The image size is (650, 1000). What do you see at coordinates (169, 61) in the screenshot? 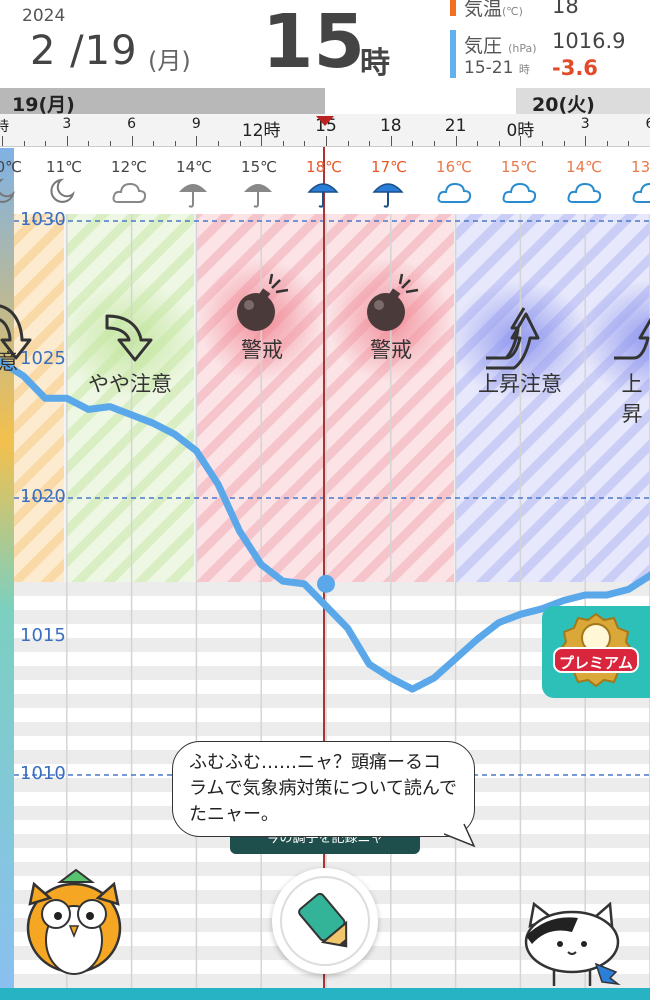
I see `day-of-week-label: (月)` at bounding box center [169, 61].